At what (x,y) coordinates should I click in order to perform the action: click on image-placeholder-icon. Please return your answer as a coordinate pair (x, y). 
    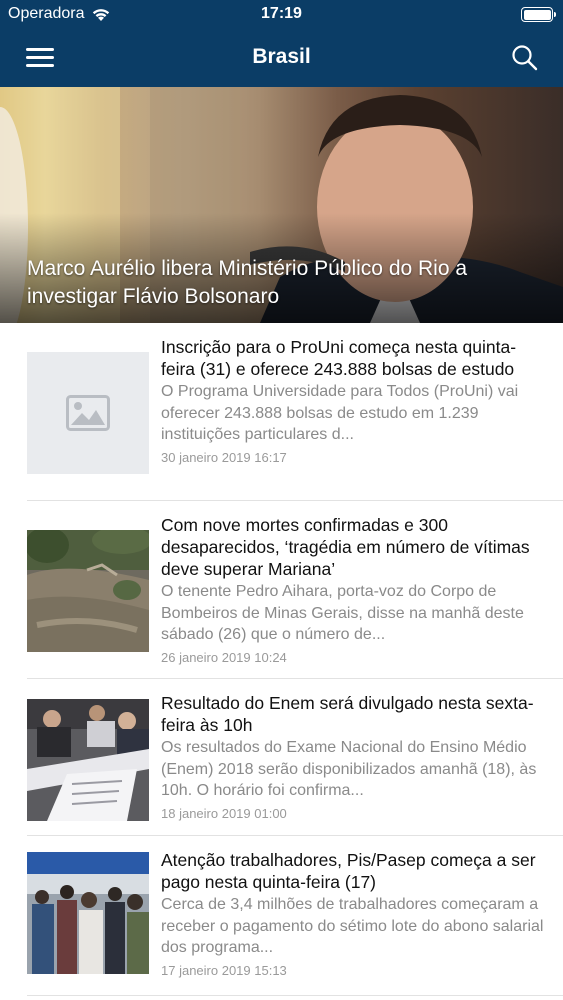
    Looking at the image, I should click on (88, 413).